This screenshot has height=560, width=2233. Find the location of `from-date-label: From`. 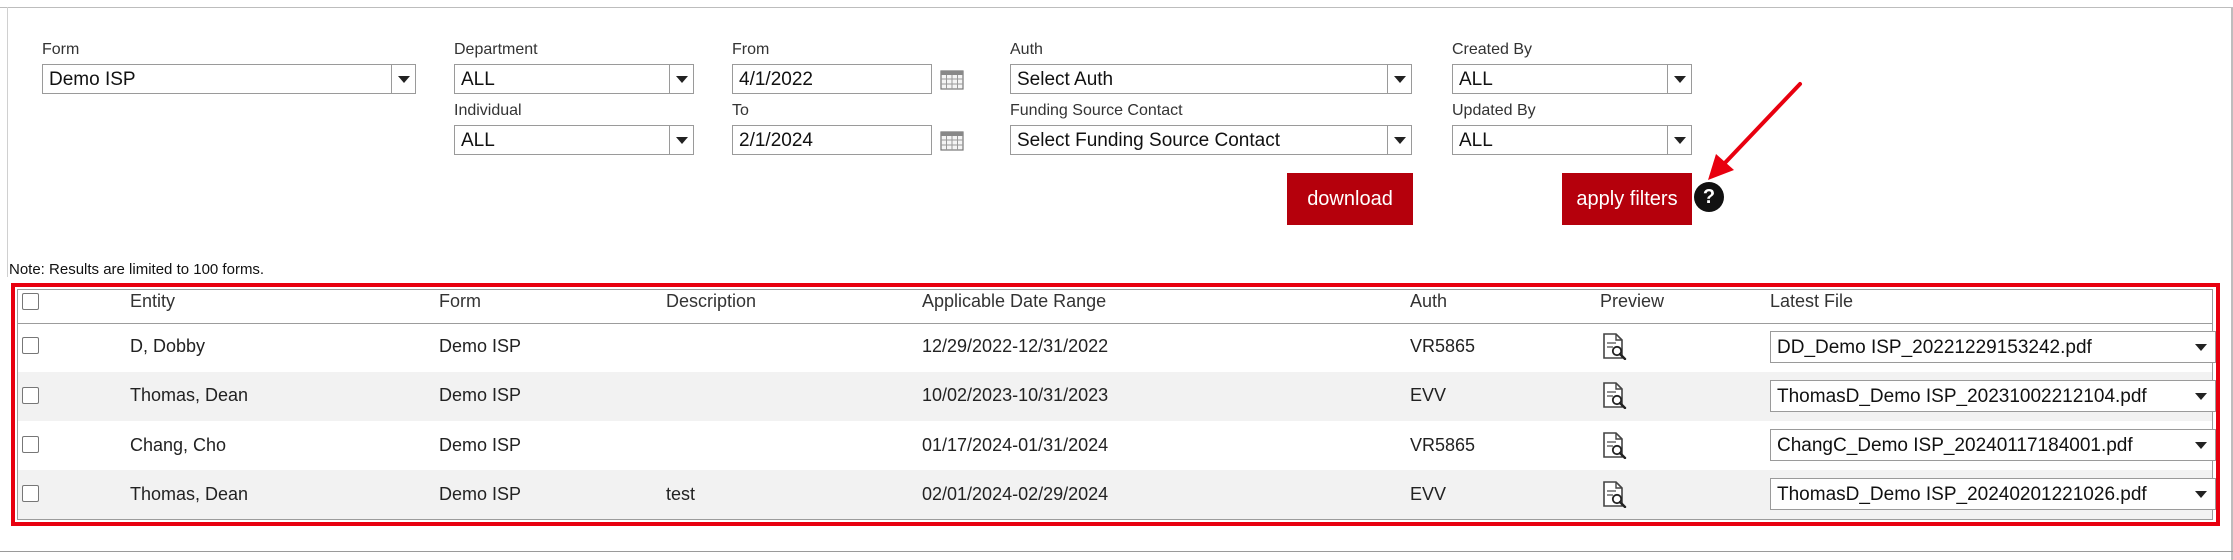

from-date-label: From is located at coordinates (751, 49).